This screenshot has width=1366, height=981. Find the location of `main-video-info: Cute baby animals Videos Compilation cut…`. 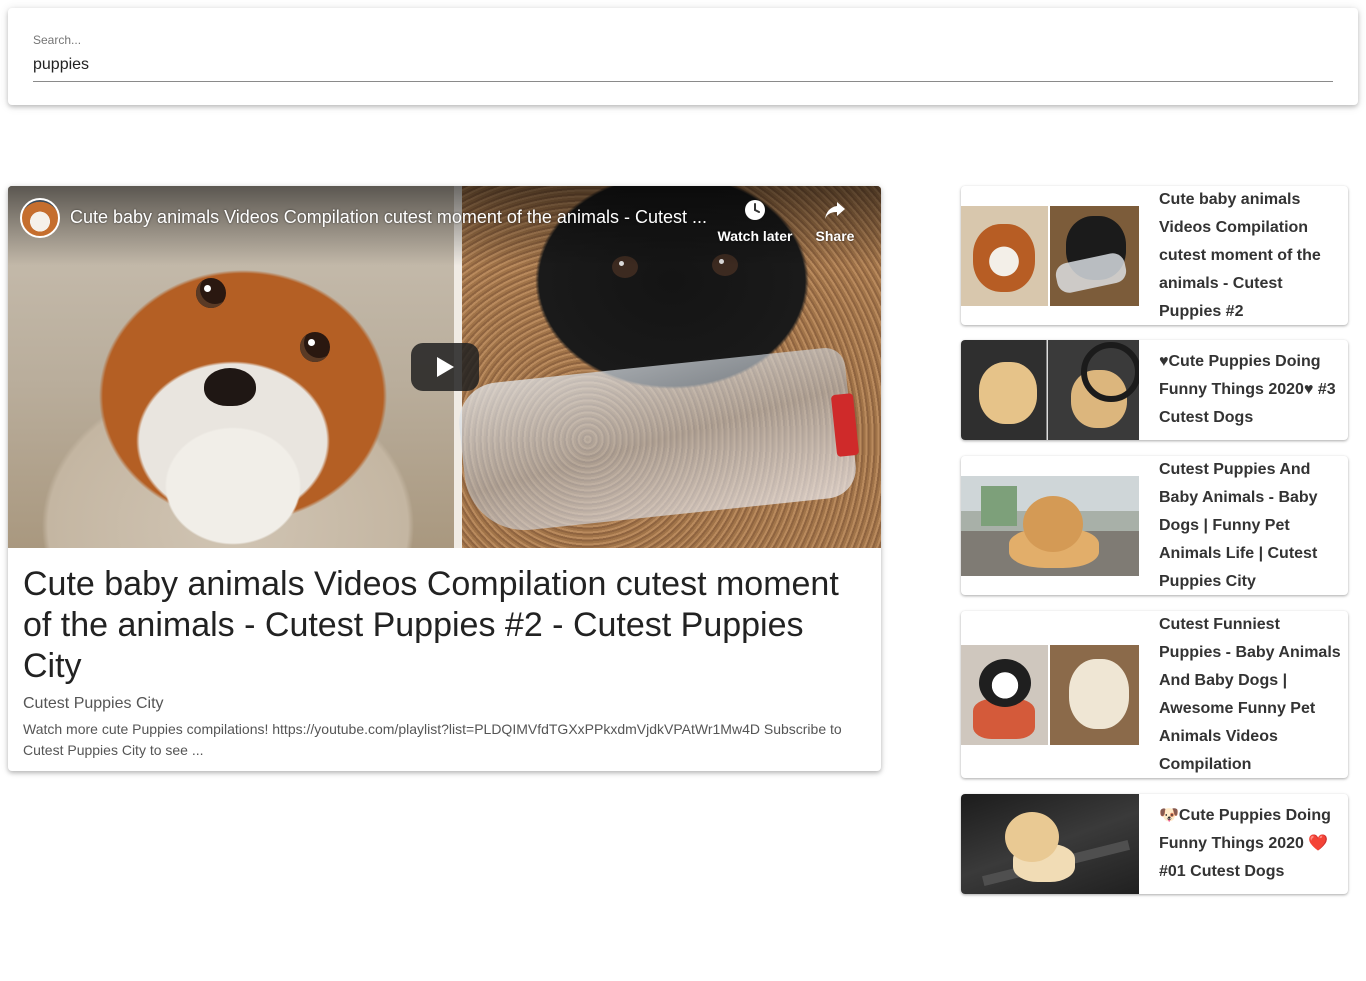

main-video-info: Cute baby animals Videos Compilation cut… is located at coordinates (444, 654).